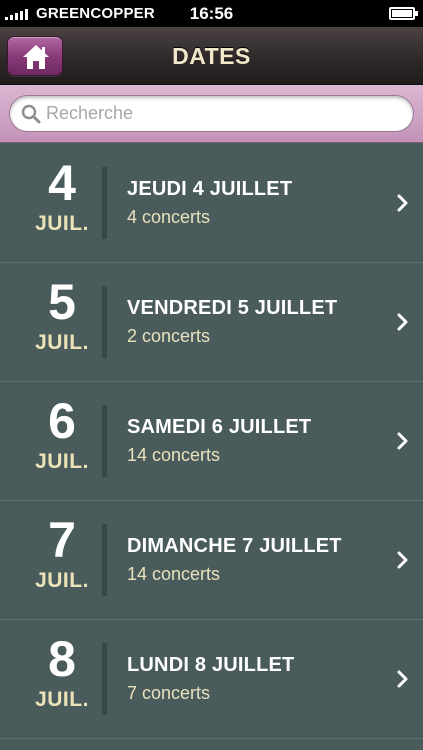 The width and height of the screenshot is (423, 750). Describe the element at coordinates (169, 336) in the screenshot. I see `concert-count: 2 concerts` at that location.